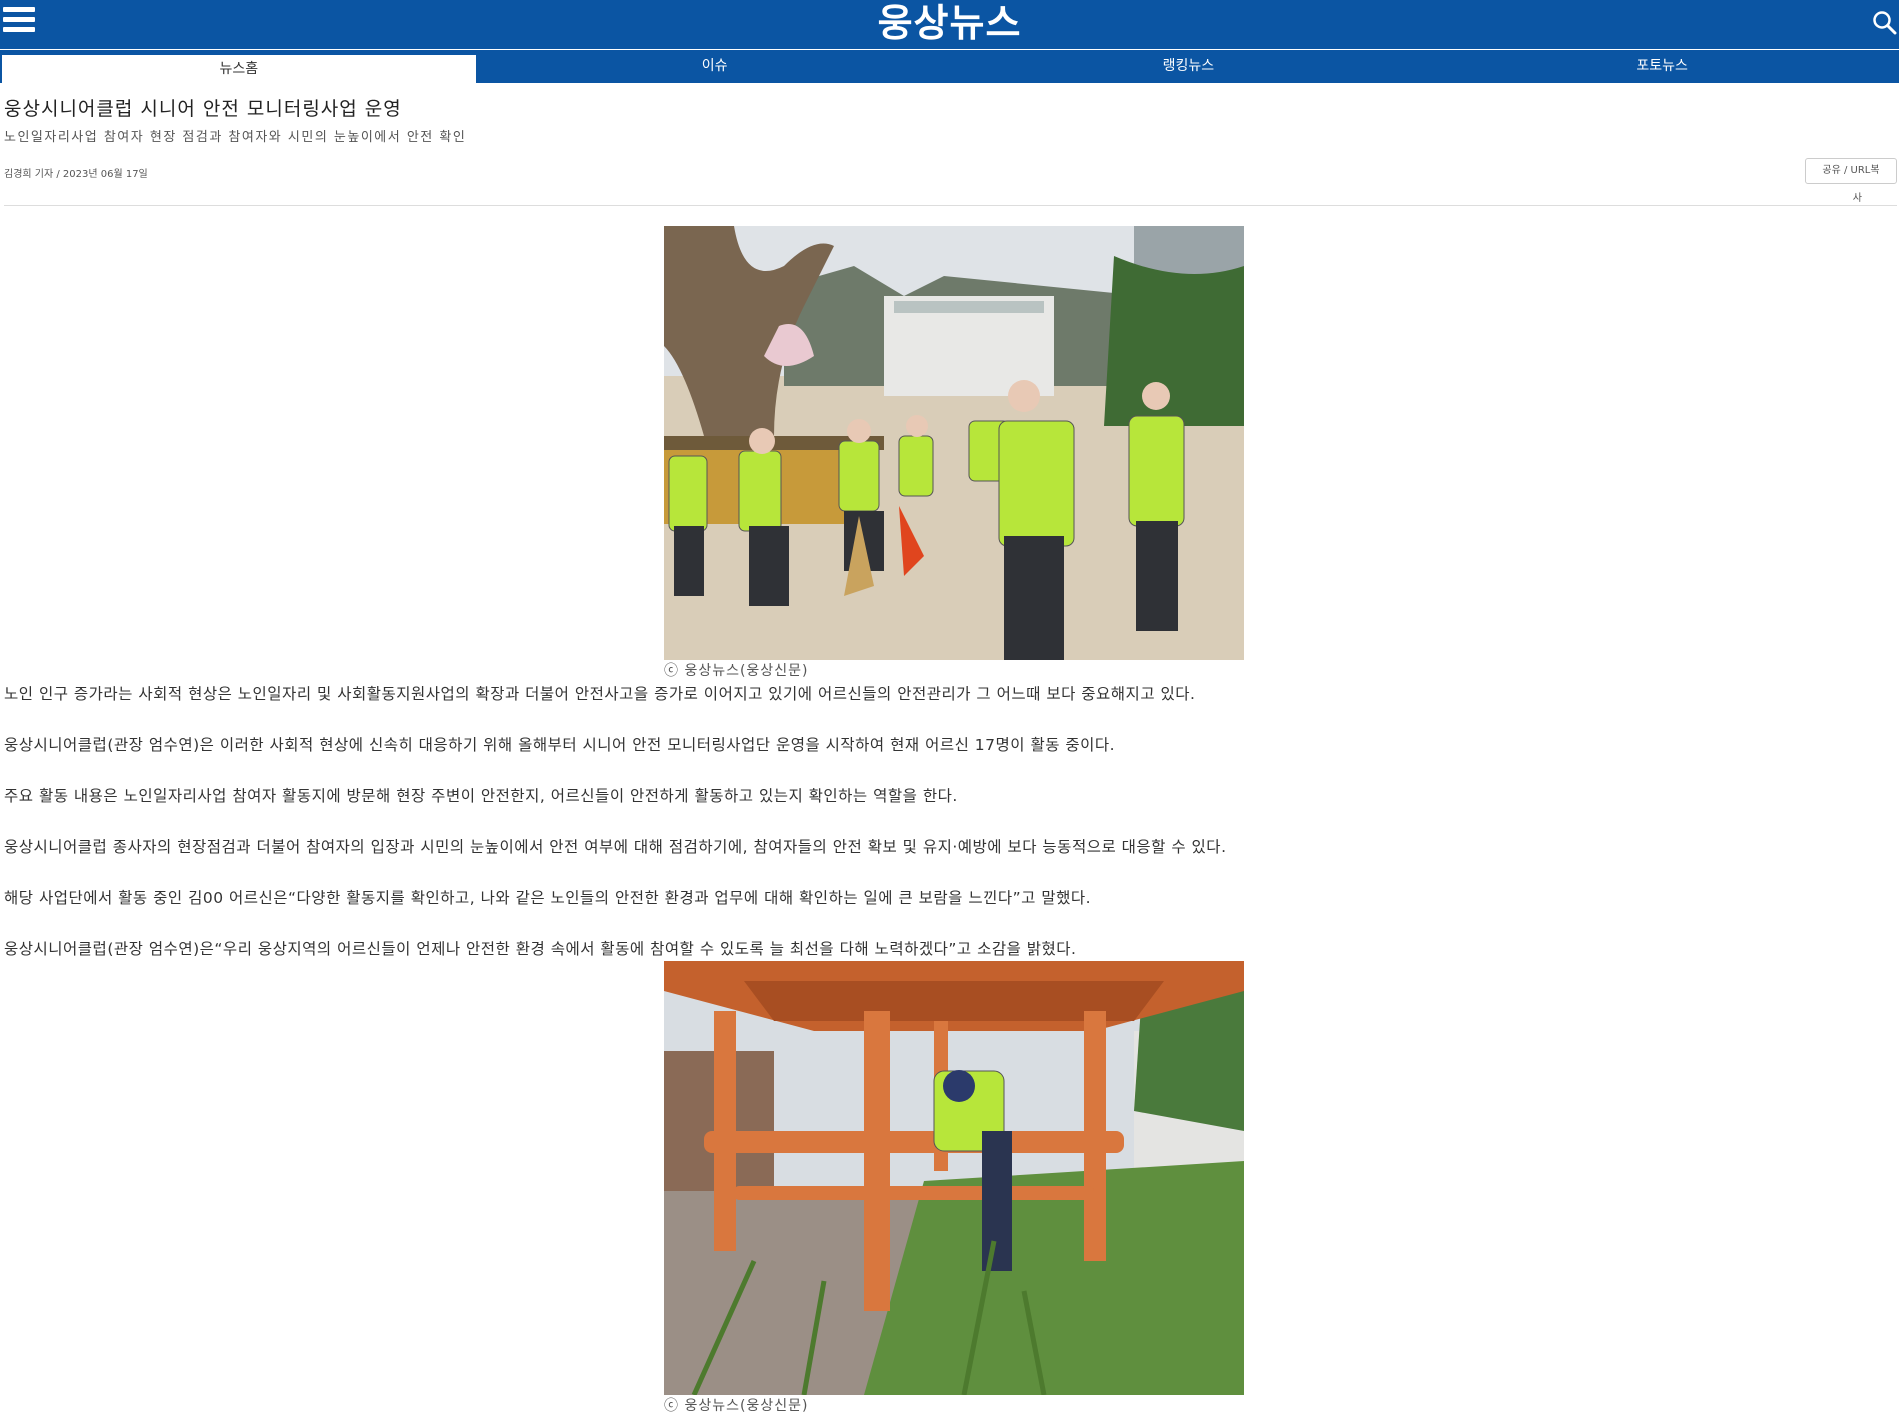  I want to click on photo-caption-2: ⓒ 웅상뉴스(웅상신문), so click(736, 1406).